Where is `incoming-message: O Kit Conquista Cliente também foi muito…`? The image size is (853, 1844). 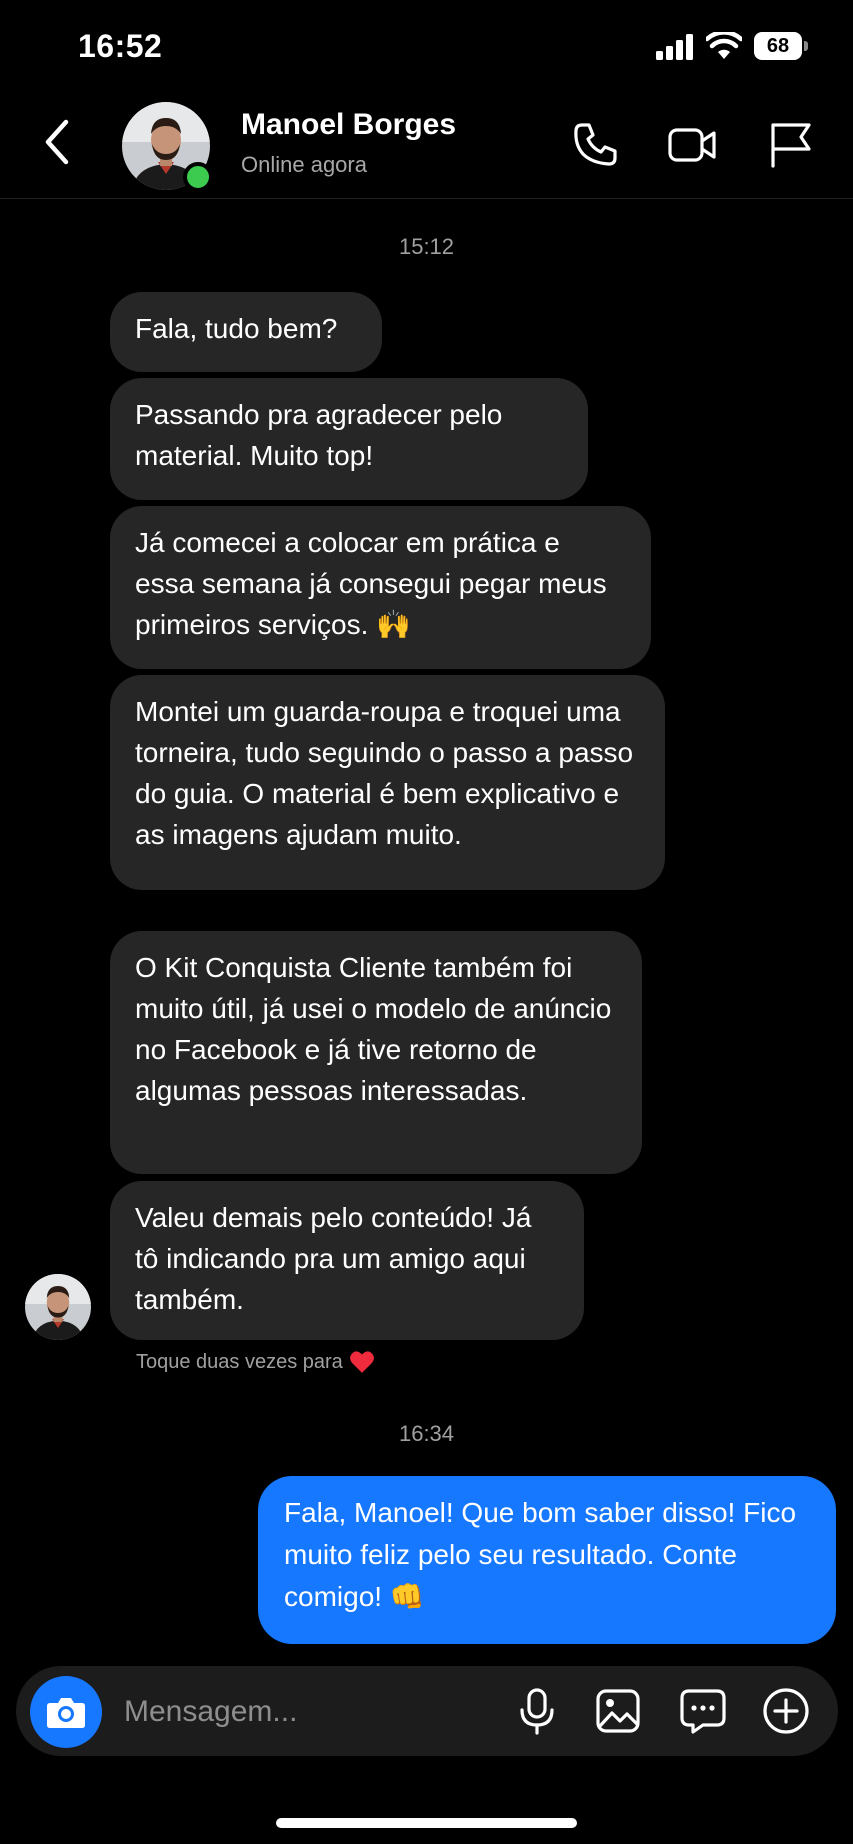 incoming-message: O Kit Conquista Cliente também foi muito… is located at coordinates (376, 1052).